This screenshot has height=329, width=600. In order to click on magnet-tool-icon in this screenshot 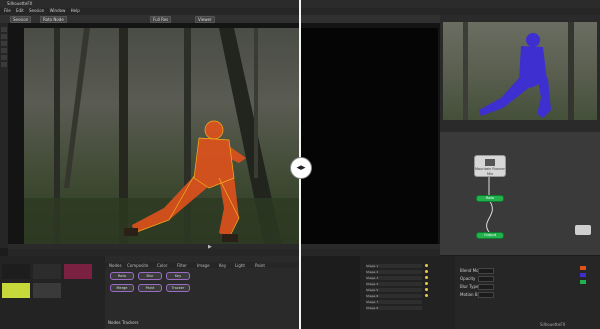, I will do `click(4, 50)`.